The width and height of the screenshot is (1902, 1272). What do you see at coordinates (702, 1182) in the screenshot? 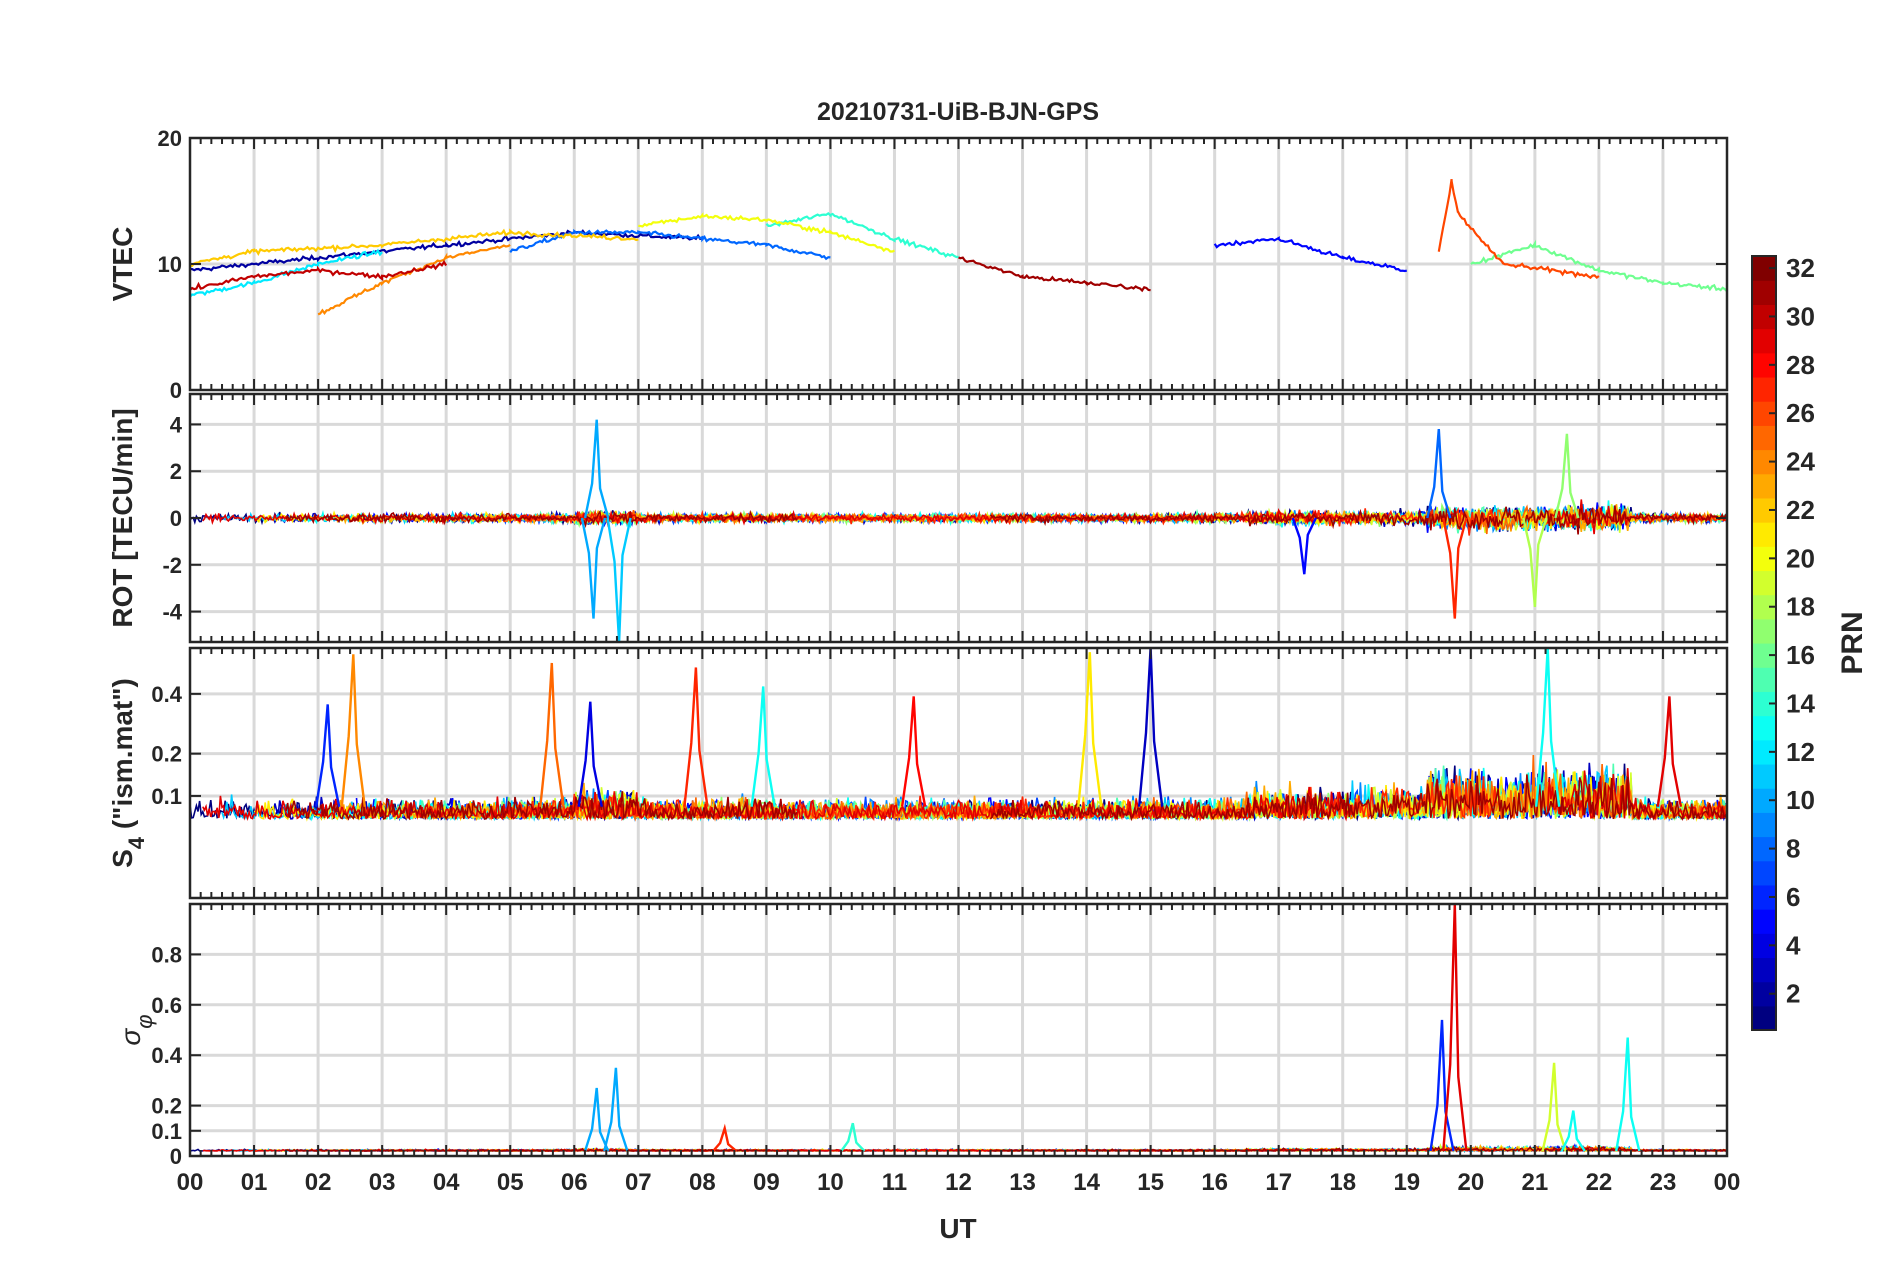
I see `x-tick-label: 08` at bounding box center [702, 1182].